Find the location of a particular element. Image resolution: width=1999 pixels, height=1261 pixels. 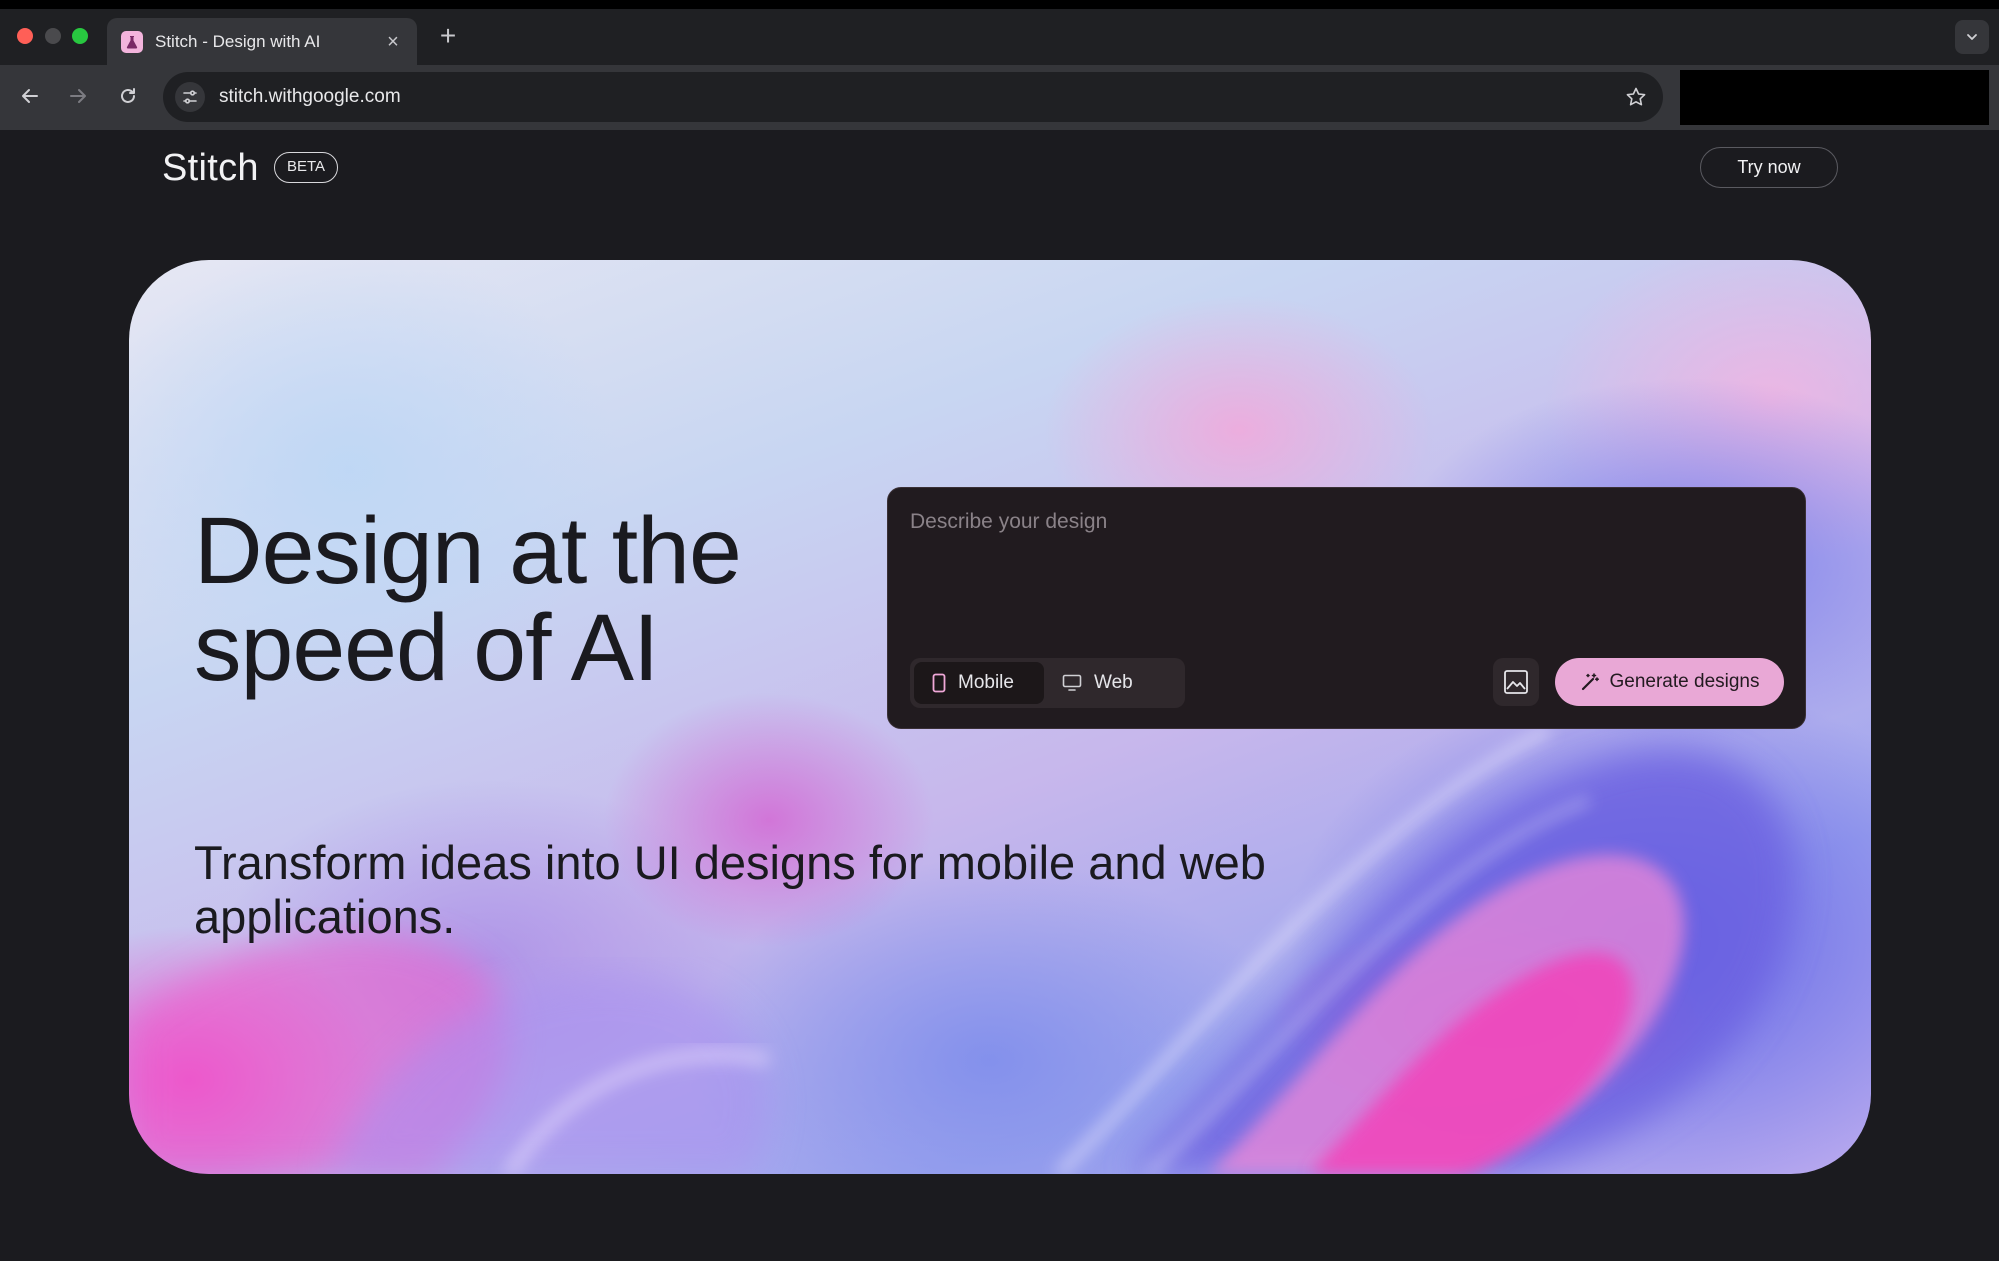

profile-area is located at coordinates (1834, 97).